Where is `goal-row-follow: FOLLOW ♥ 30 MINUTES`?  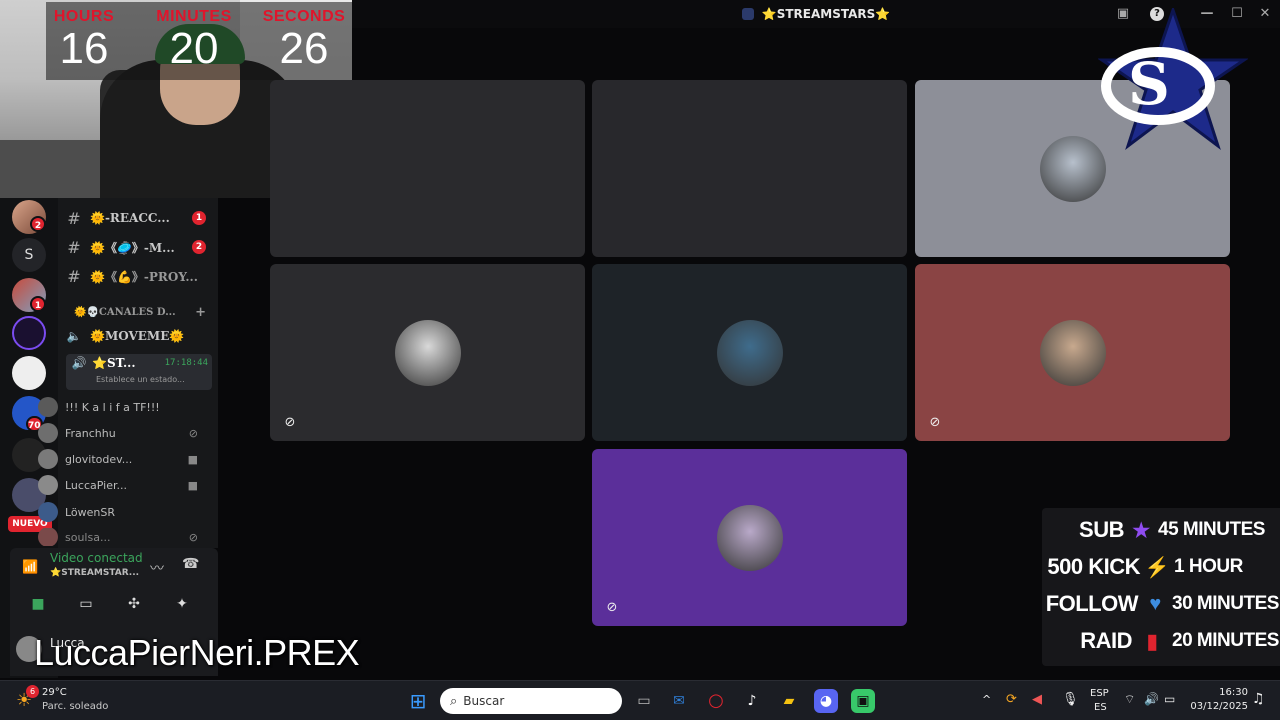 goal-row-follow: FOLLOW ♥ 30 MINUTES is located at coordinates (1161, 604).